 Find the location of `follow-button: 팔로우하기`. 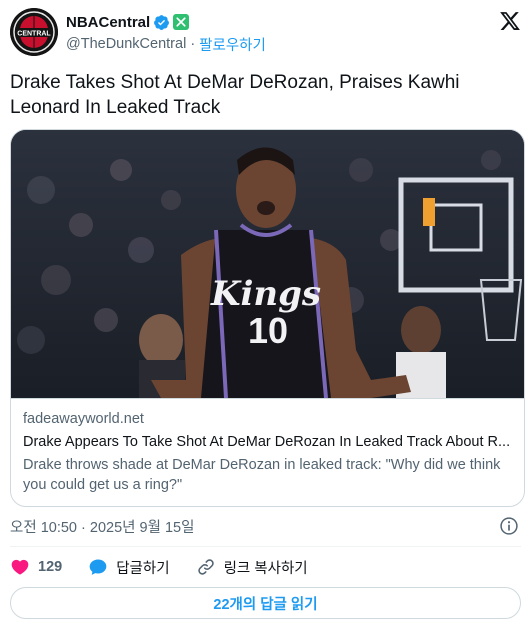

follow-button: 팔로우하기 is located at coordinates (232, 44).